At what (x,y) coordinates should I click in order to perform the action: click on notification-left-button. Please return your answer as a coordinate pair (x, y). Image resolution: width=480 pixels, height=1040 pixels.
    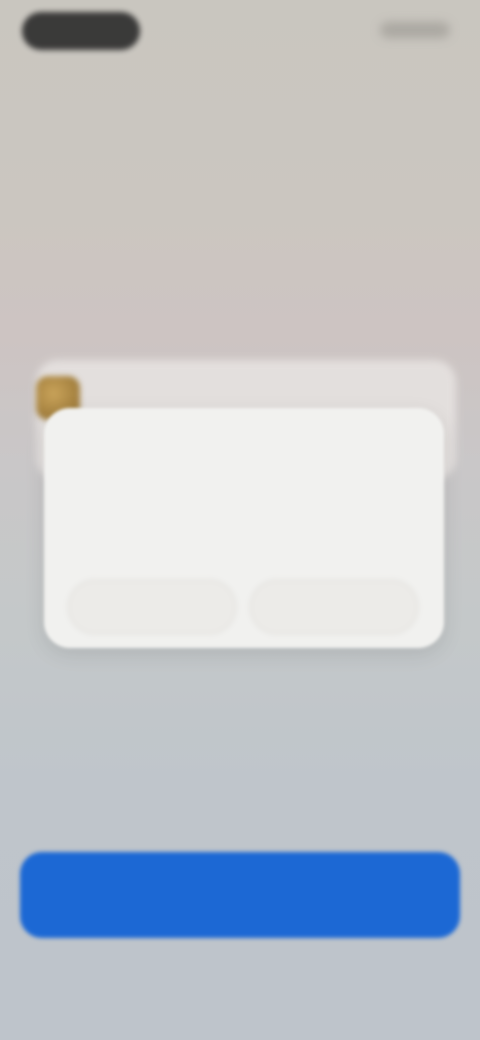
    Looking at the image, I should click on (152, 607).